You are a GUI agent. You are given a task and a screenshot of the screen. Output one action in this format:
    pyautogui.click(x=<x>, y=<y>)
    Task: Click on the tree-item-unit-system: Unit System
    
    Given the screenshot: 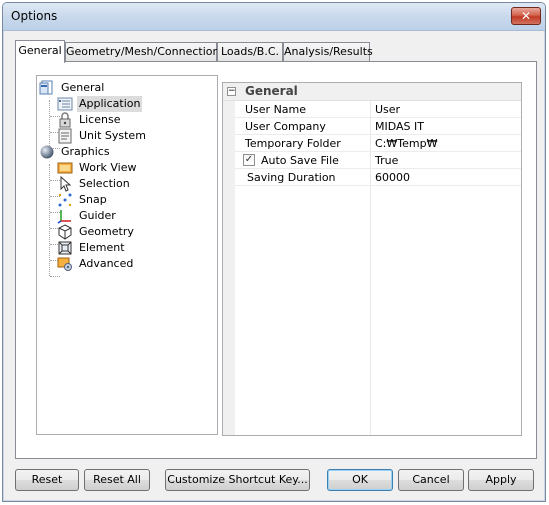 What is the action you would take?
    pyautogui.click(x=102, y=136)
    